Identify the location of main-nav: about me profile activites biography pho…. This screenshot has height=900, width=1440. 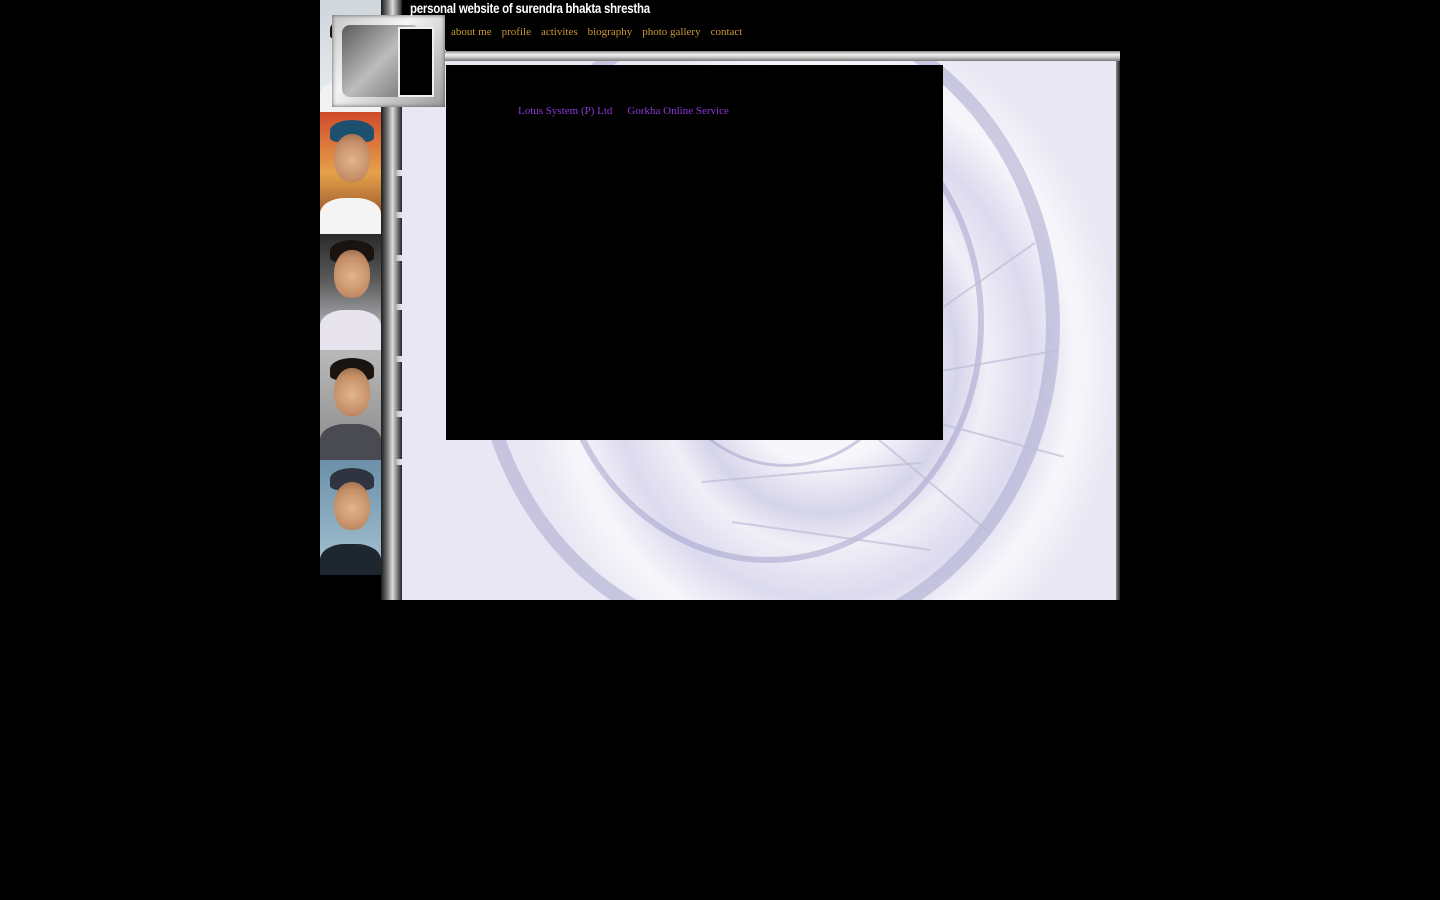
(596, 33).